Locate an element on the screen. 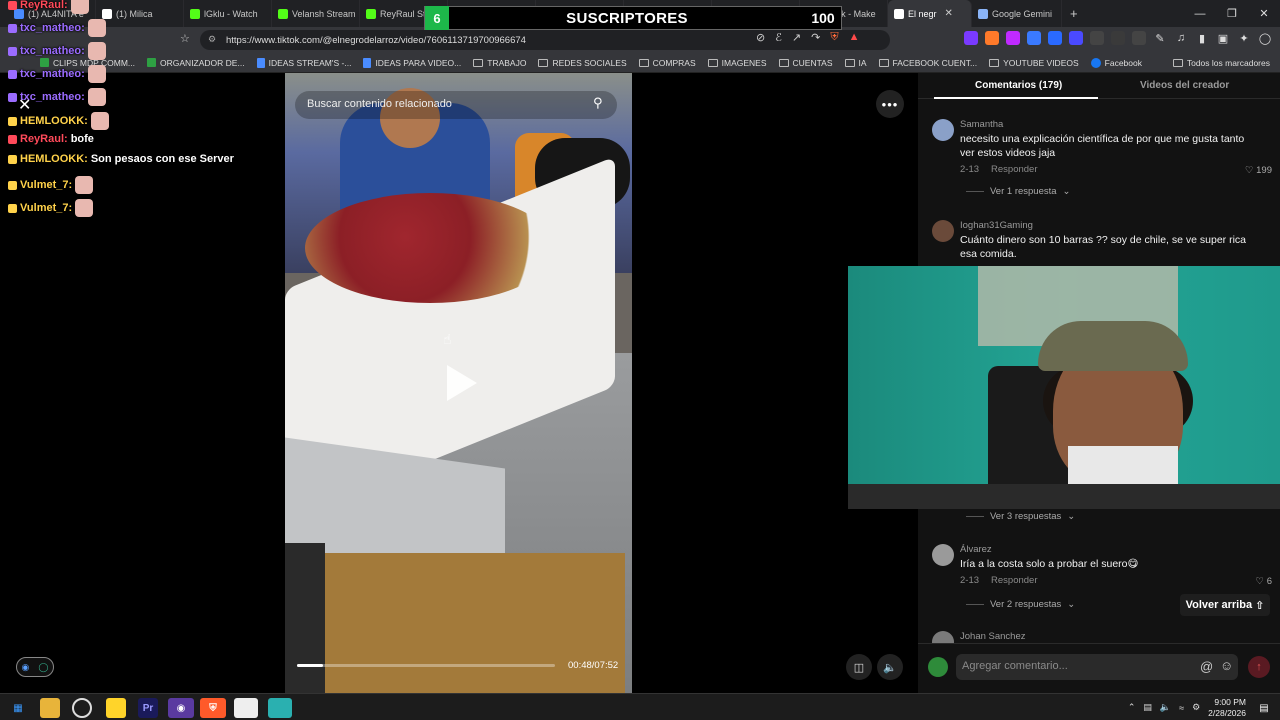  browser-tab: lGklu - Watch is located at coordinates (228, 13).